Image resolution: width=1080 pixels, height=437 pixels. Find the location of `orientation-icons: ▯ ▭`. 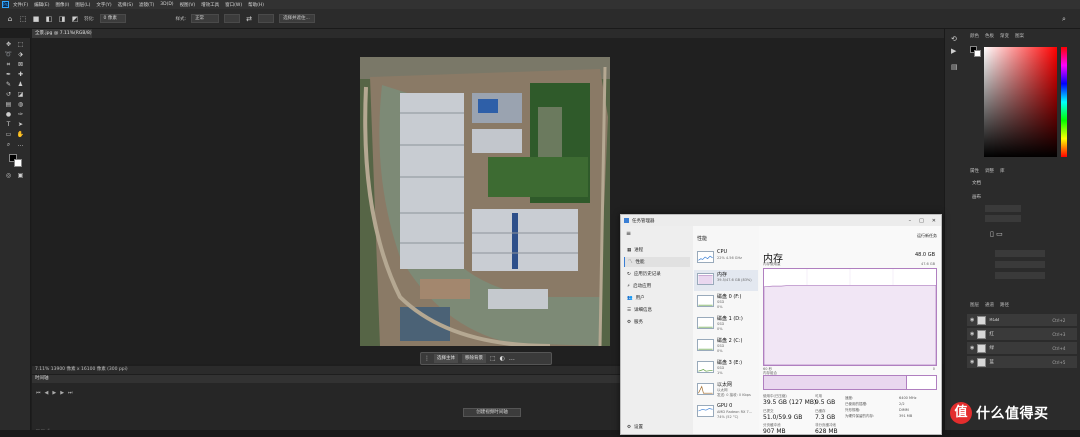

orientation-icons: ▯ ▭ is located at coordinates (996, 234).